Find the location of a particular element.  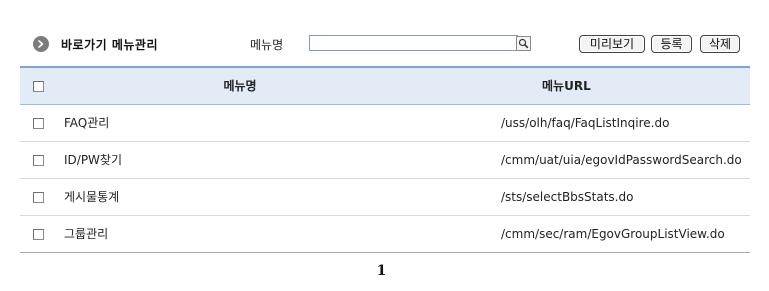

magnifier-icon is located at coordinates (523, 43).